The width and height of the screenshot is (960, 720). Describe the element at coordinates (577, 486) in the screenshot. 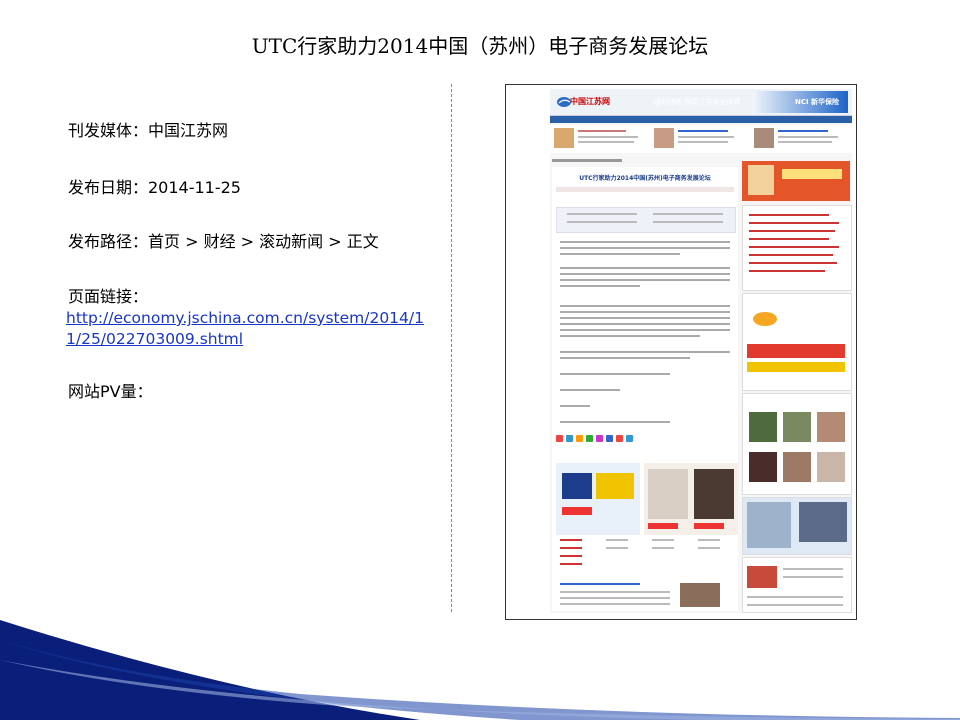

I see `ad-promo-title` at that location.